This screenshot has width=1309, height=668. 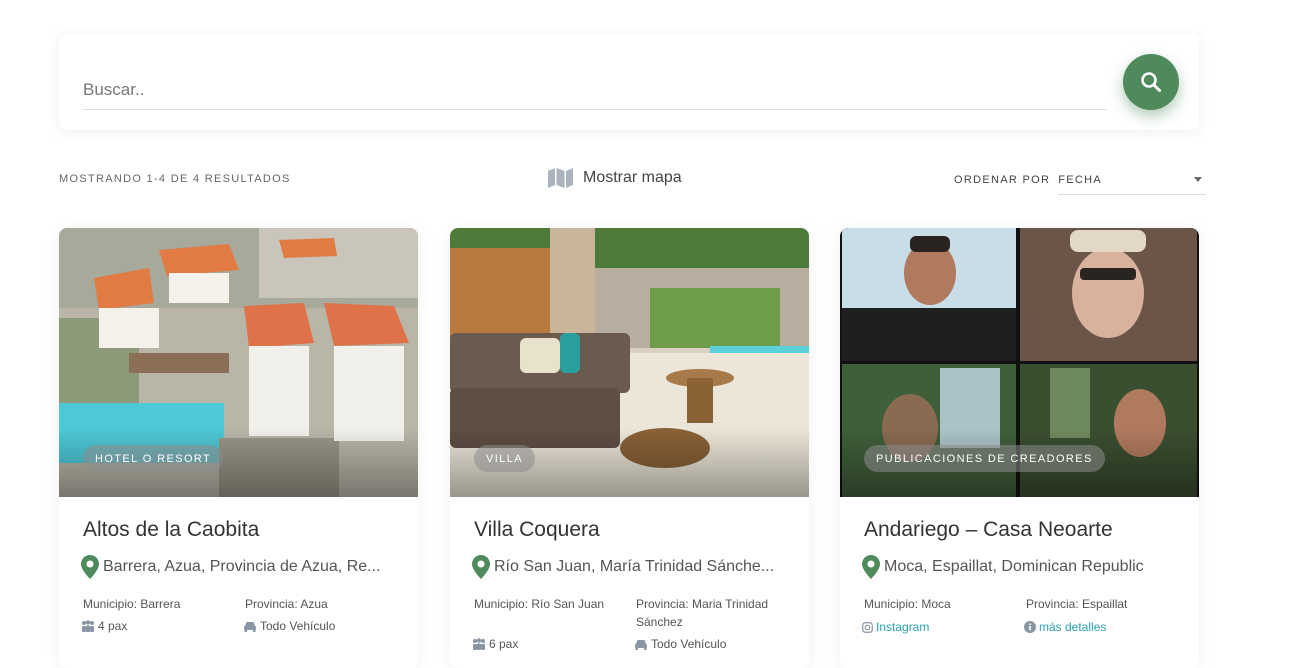 I want to click on search-icon, so click(x=1151, y=82).